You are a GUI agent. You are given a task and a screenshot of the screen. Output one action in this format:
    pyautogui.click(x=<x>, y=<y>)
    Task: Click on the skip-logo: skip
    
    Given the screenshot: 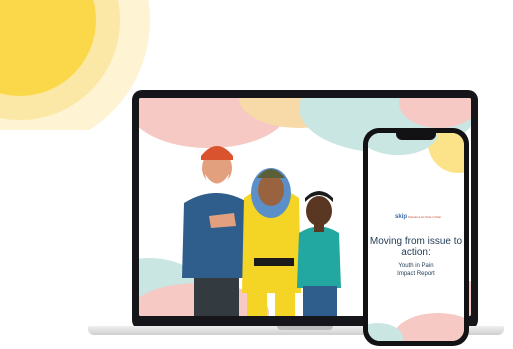 What is the action you would take?
    pyautogui.click(x=401, y=217)
    